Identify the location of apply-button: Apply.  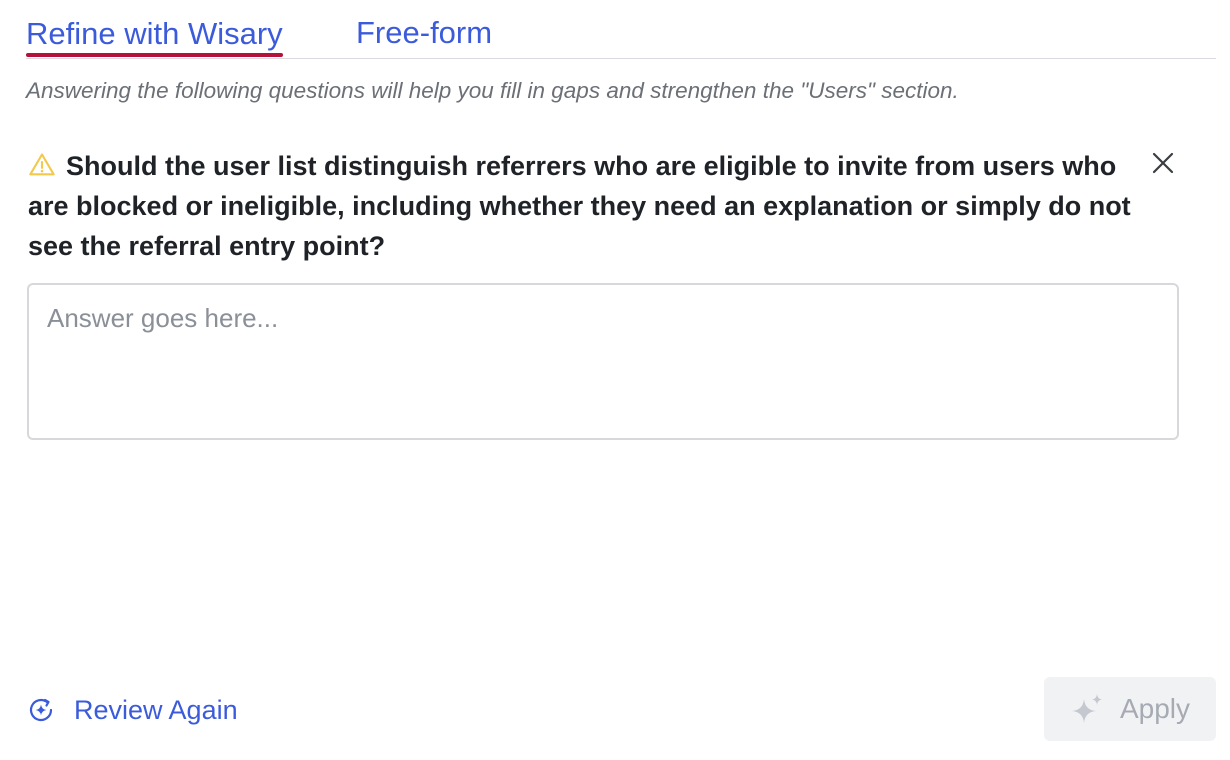
(1130, 709).